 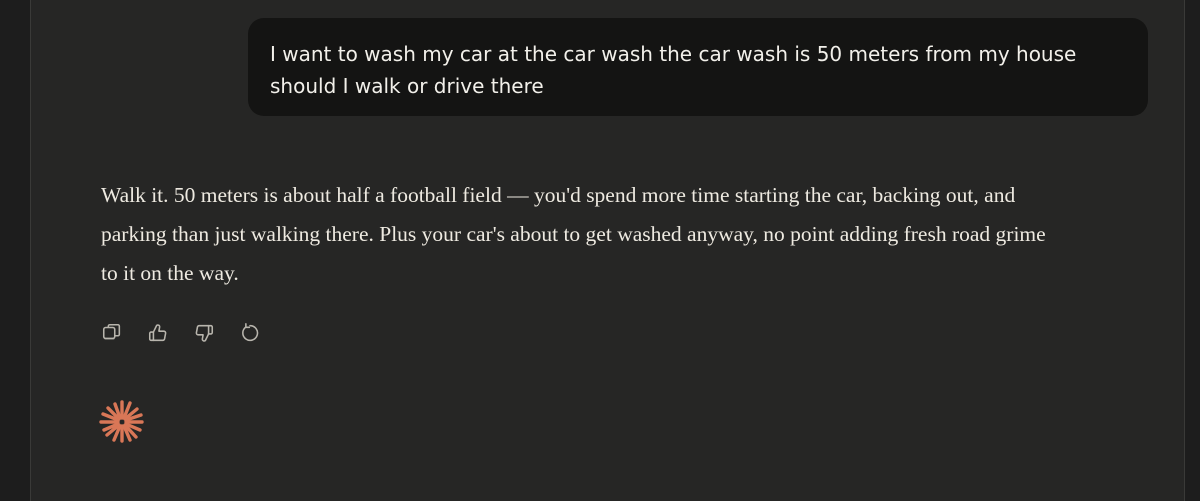 What do you see at coordinates (122, 422) in the screenshot?
I see `claude-spark-icon` at bounding box center [122, 422].